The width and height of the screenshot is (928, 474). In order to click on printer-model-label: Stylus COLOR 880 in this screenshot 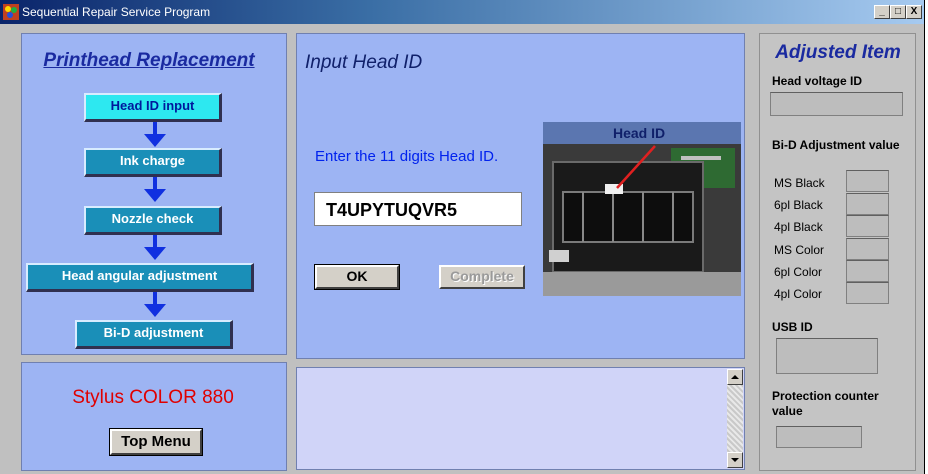, I will do `click(153, 397)`.